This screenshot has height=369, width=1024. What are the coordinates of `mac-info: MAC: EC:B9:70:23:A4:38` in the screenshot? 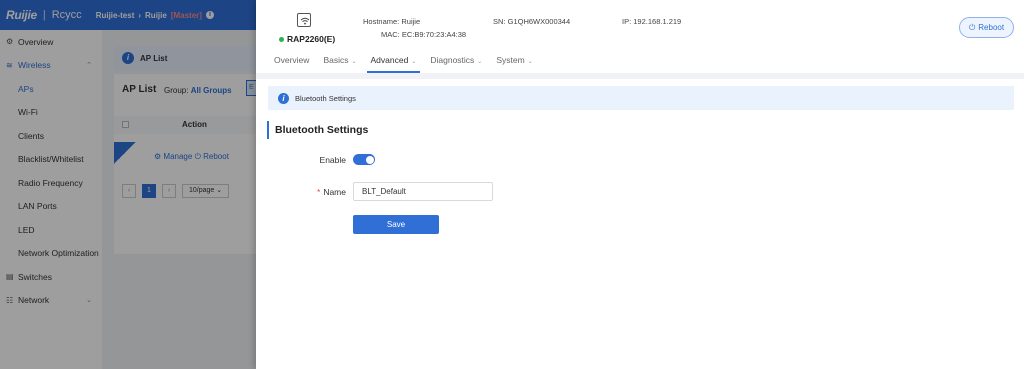 It's located at (423, 34).